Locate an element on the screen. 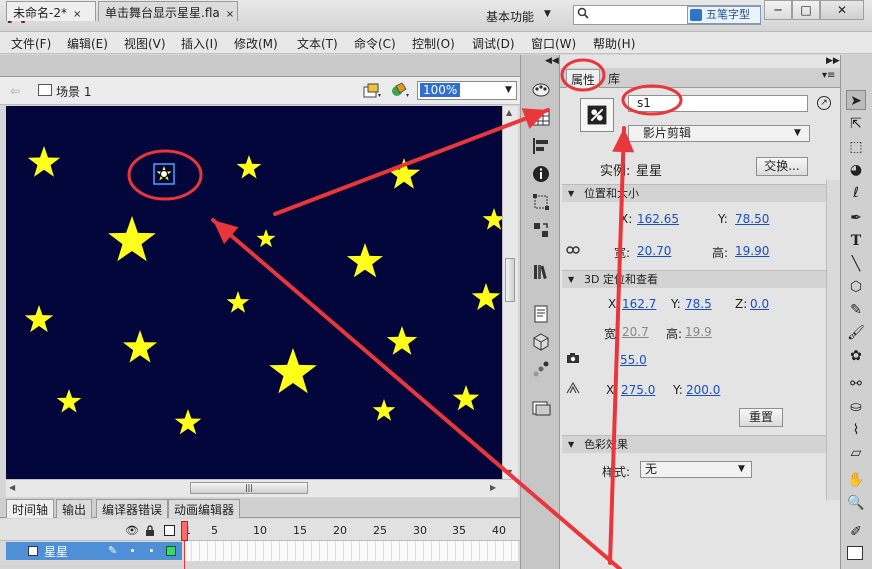 Image resolution: width=872 pixels, height=569 pixels. registration-point is located at coordinates (164, 174).